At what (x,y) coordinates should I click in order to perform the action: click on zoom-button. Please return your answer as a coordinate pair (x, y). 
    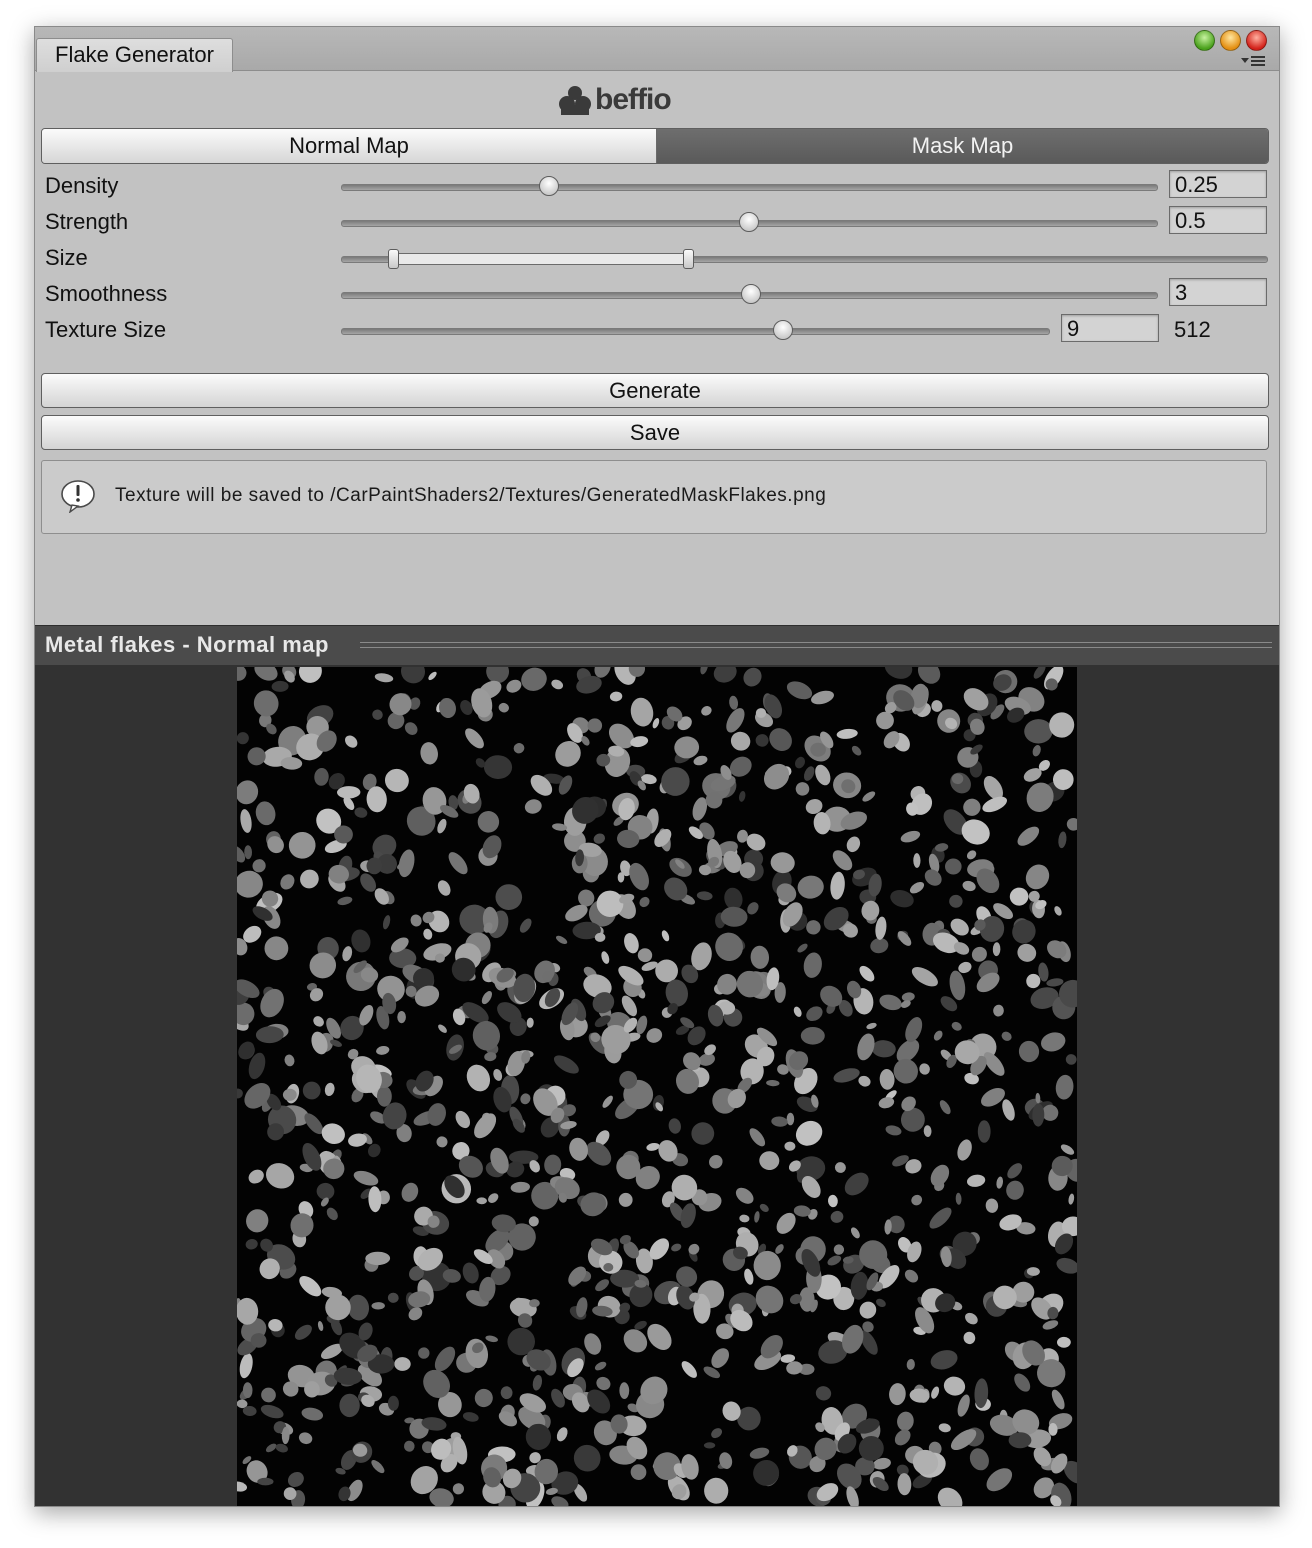
    Looking at the image, I should click on (1204, 40).